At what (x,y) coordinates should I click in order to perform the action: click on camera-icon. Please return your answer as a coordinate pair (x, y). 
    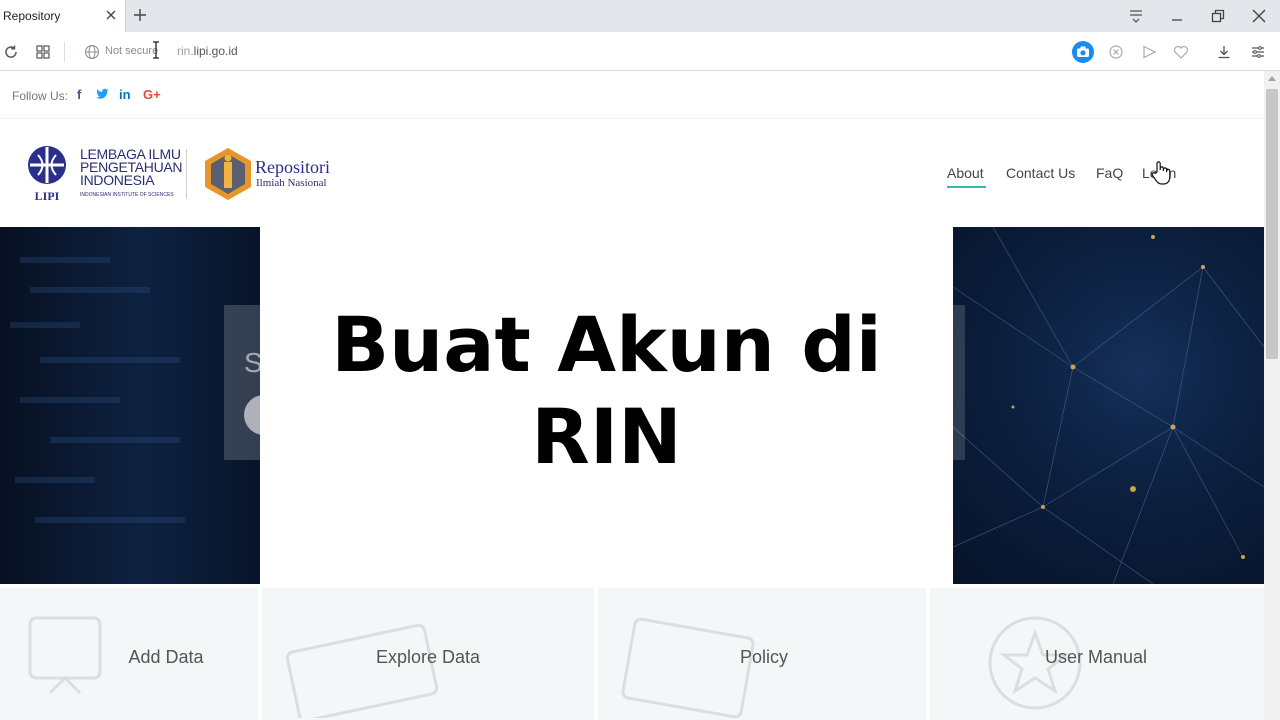
    Looking at the image, I should click on (1083, 51).